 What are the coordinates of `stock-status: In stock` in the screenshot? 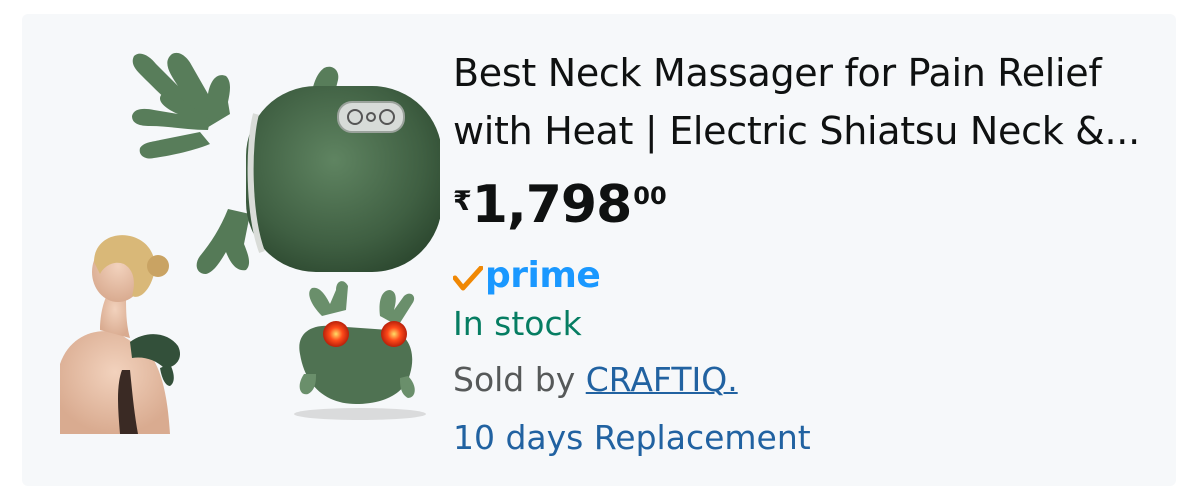 It's located at (517, 323).